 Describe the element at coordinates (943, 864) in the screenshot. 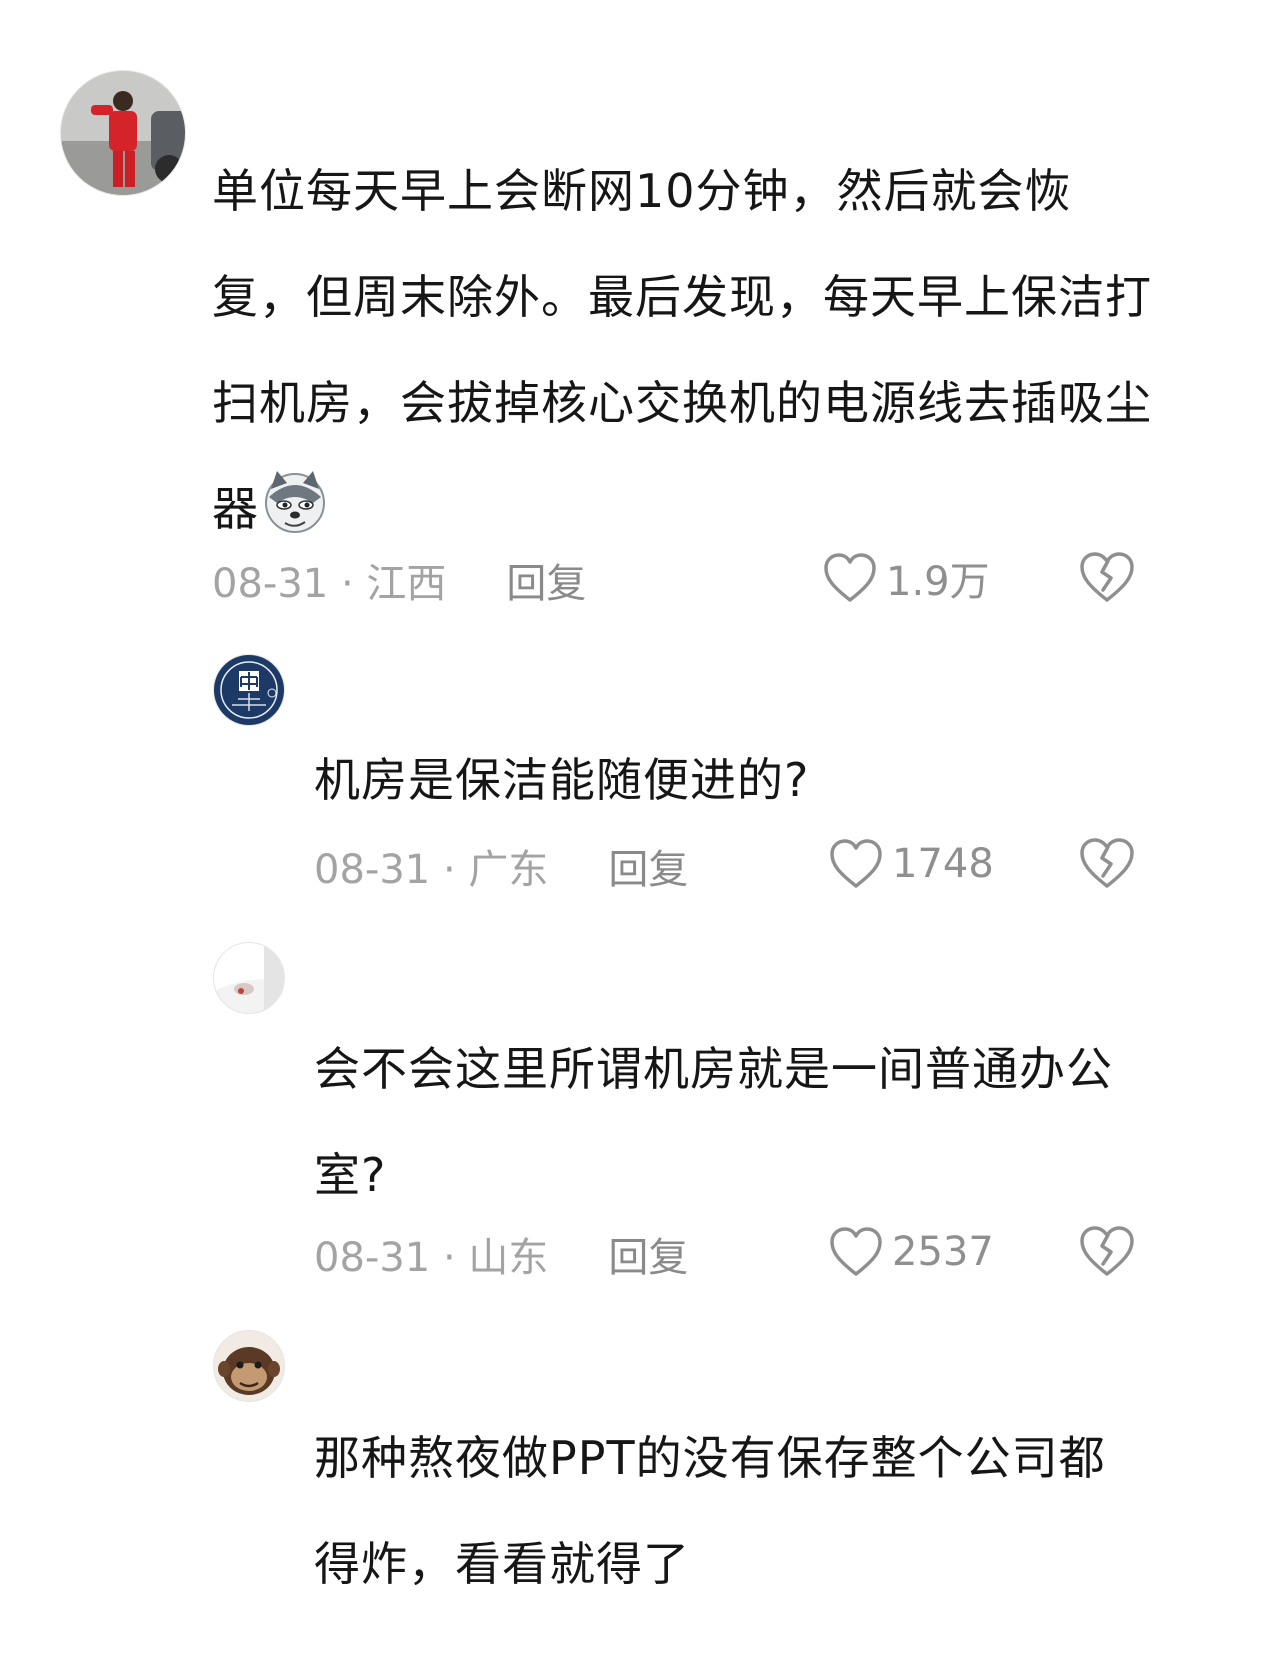

I see `like-count: 1748` at that location.